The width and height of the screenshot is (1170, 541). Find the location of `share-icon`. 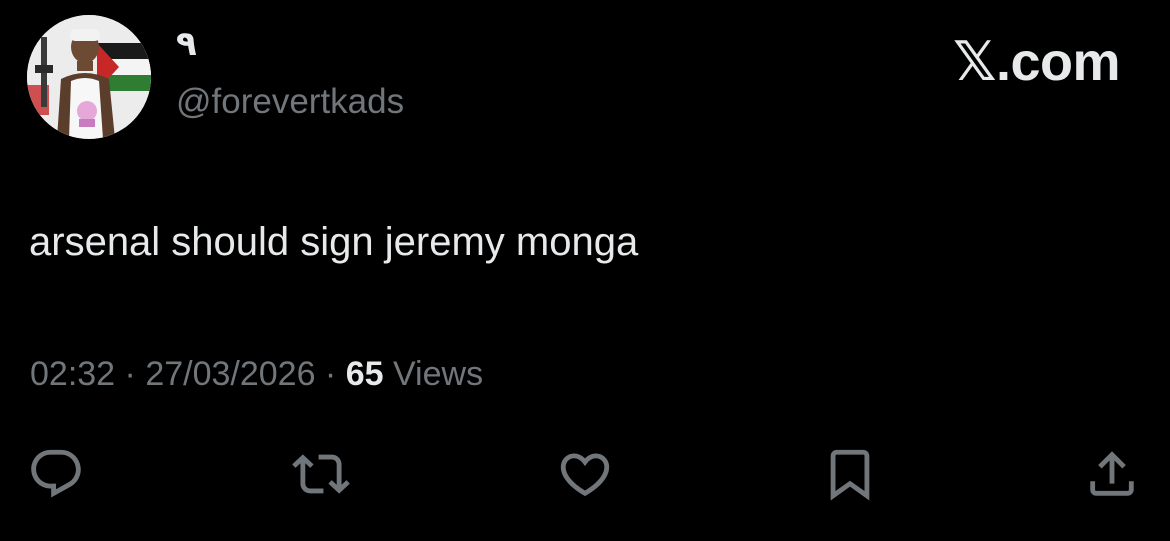

share-icon is located at coordinates (1112, 473).